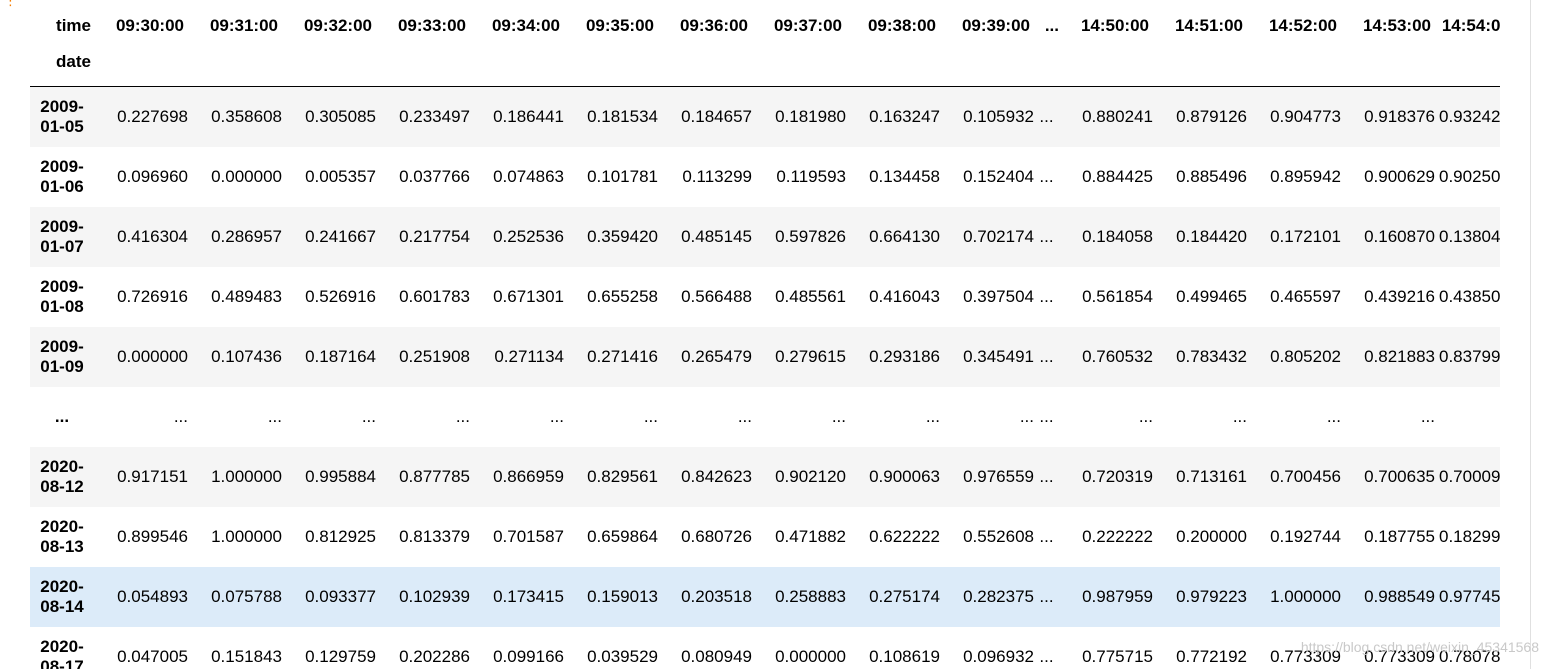 The image size is (1549, 669). I want to click on table-cell: 0.701587, so click(528, 536).